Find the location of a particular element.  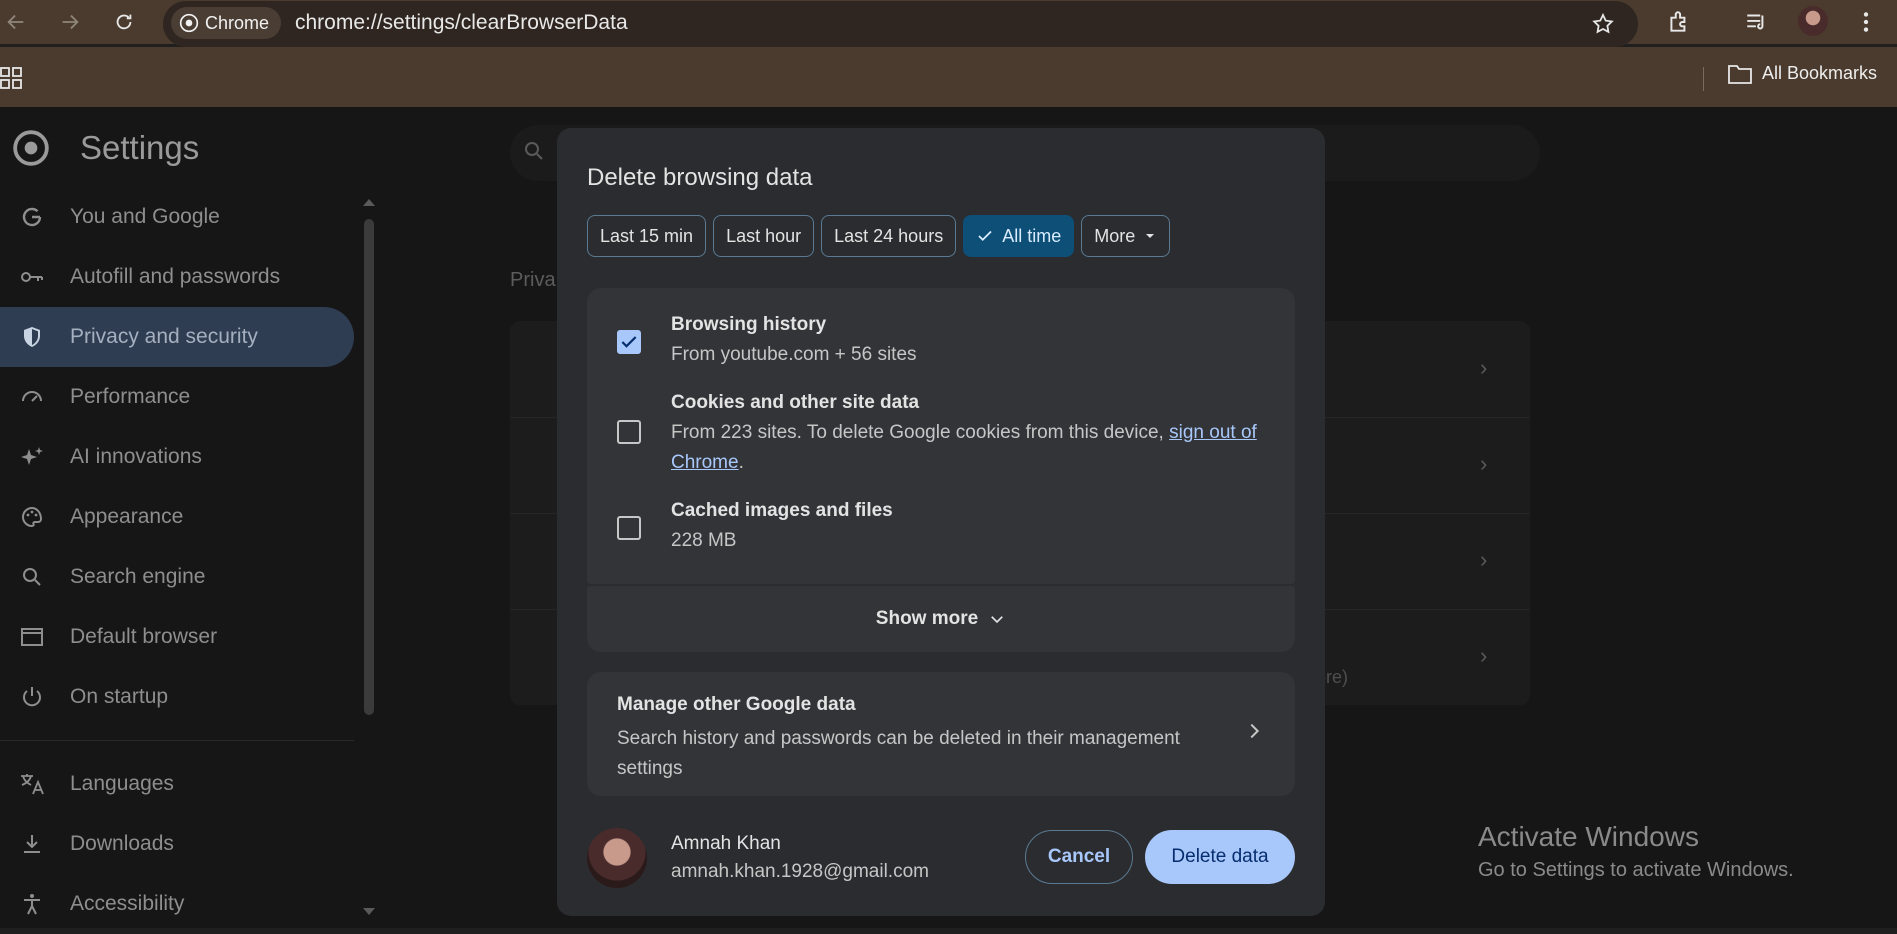

bookmark-bar: All Bookmarks is located at coordinates (948, 77).